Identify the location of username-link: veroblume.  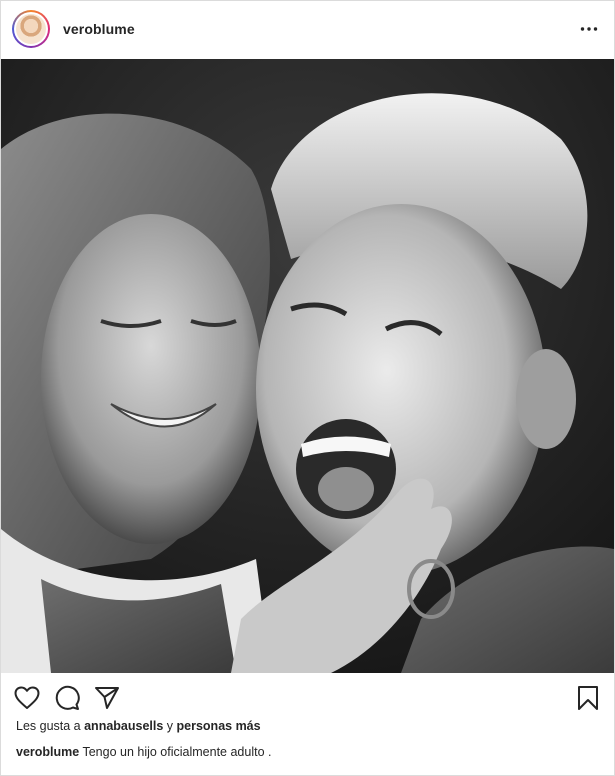
(99, 29).